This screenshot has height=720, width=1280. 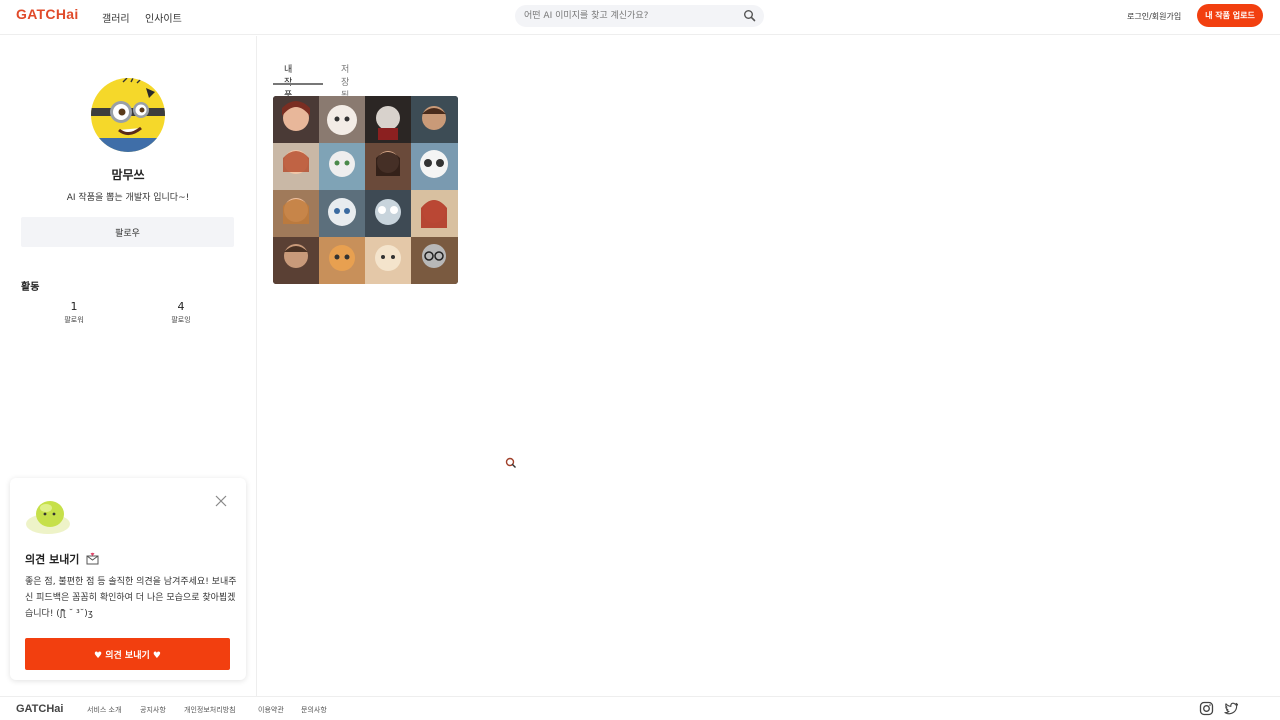 I want to click on minion-avatar-image, so click(x=128, y=115).